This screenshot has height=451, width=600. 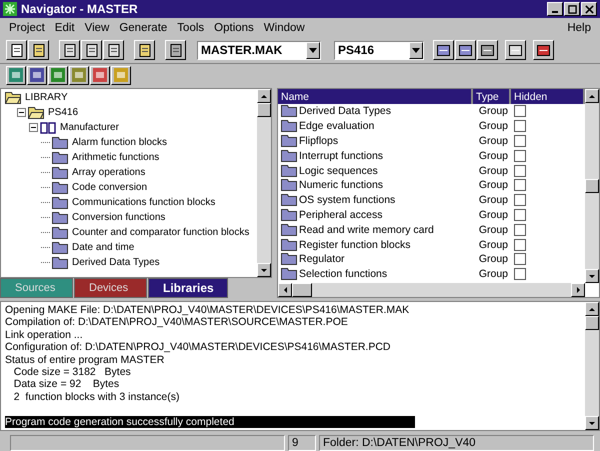 What do you see at coordinates (366, 230) in the screenshot?
I see `table-cell: Read and write memory card` at bounding box center [366, 230].